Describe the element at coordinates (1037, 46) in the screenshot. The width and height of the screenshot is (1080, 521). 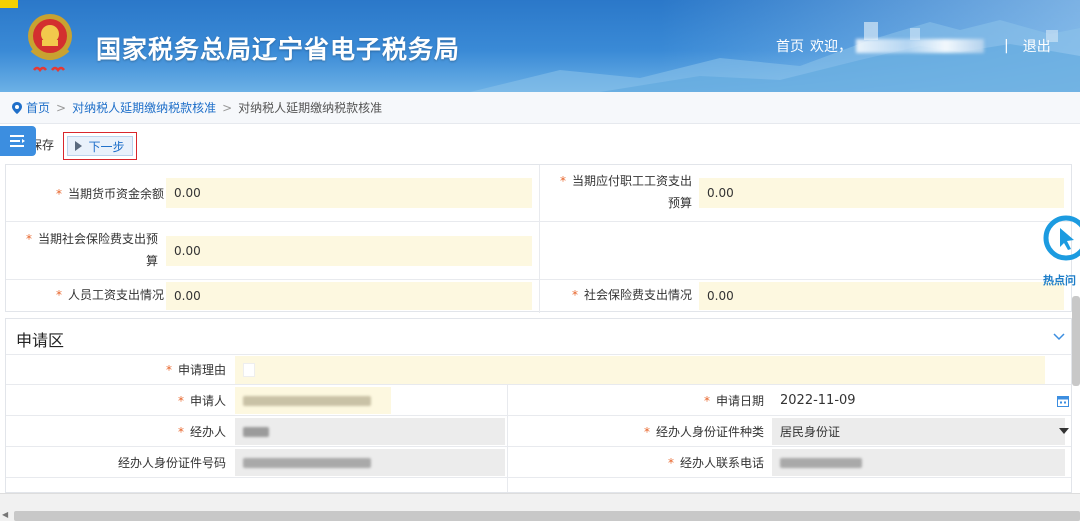
I see `logout-link: 退出` at that location.